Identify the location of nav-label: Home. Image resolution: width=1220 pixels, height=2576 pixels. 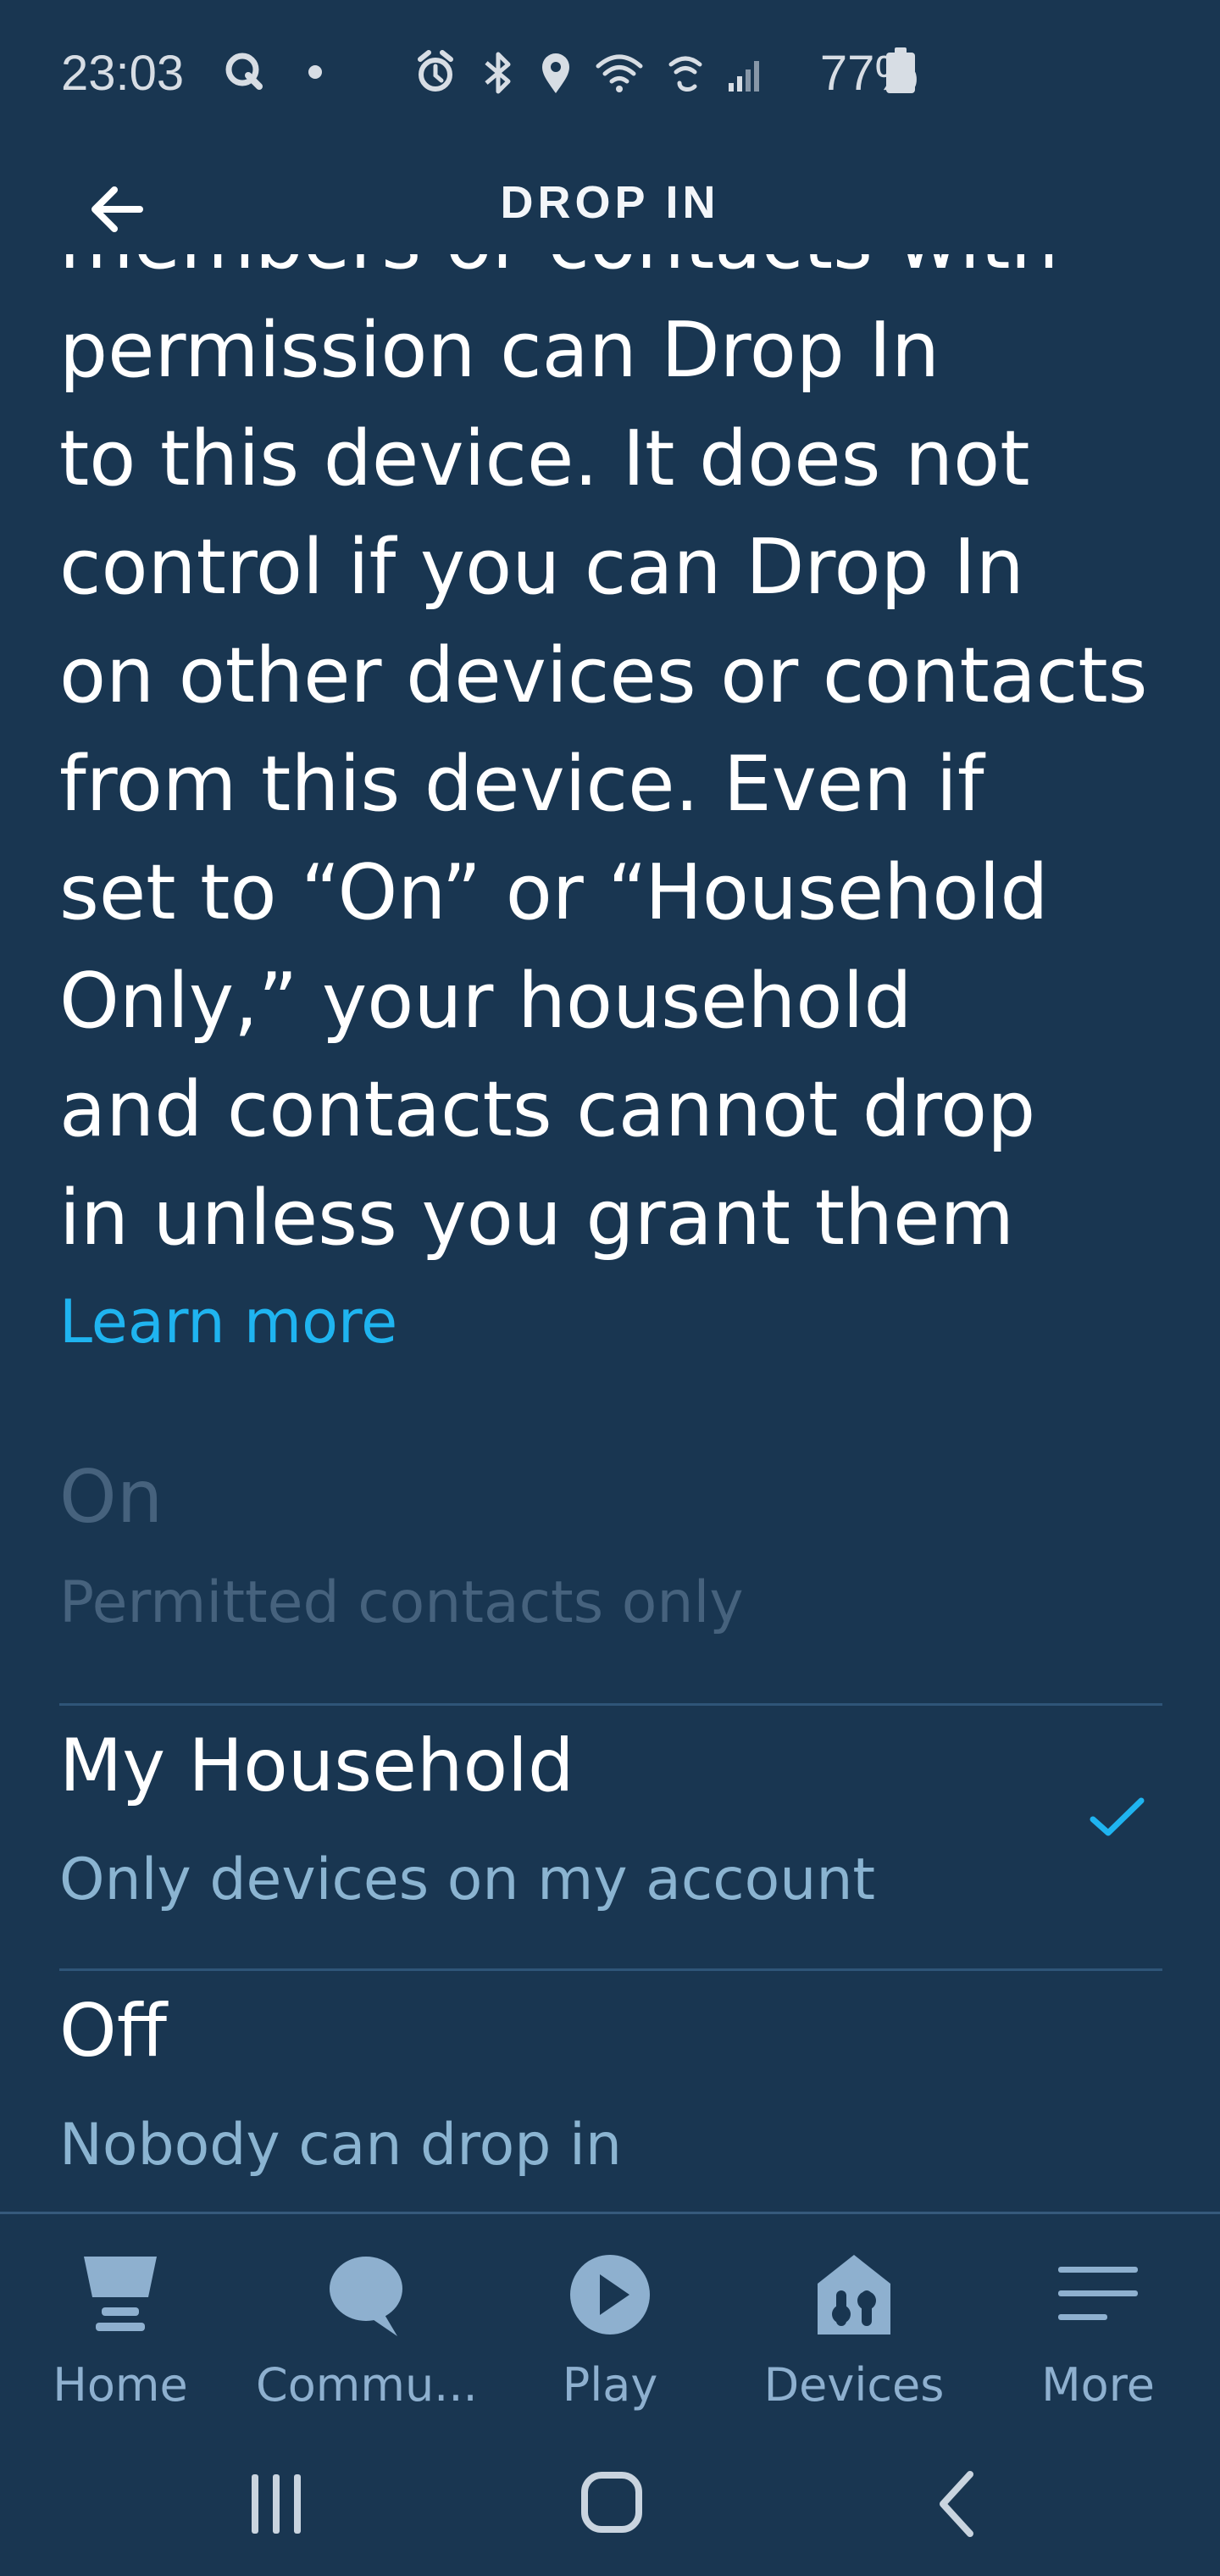
(120, 2385).